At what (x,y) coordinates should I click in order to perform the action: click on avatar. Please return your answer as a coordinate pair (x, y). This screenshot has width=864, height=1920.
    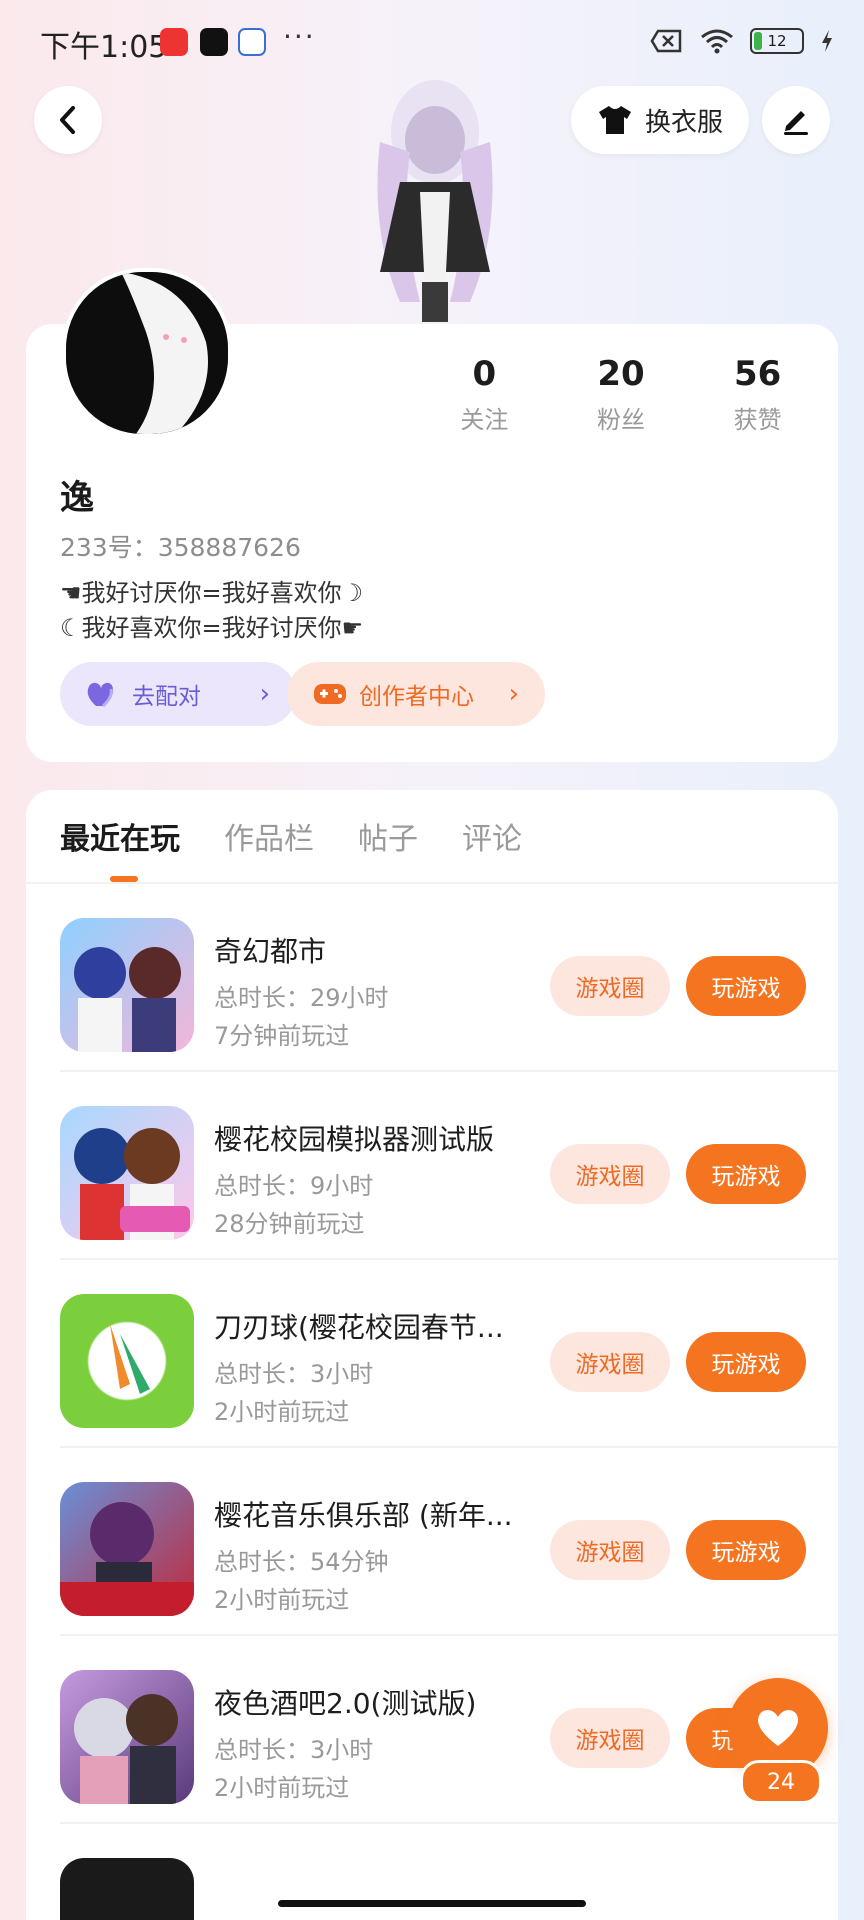
    Looking at the image, I should click on (147, 353).